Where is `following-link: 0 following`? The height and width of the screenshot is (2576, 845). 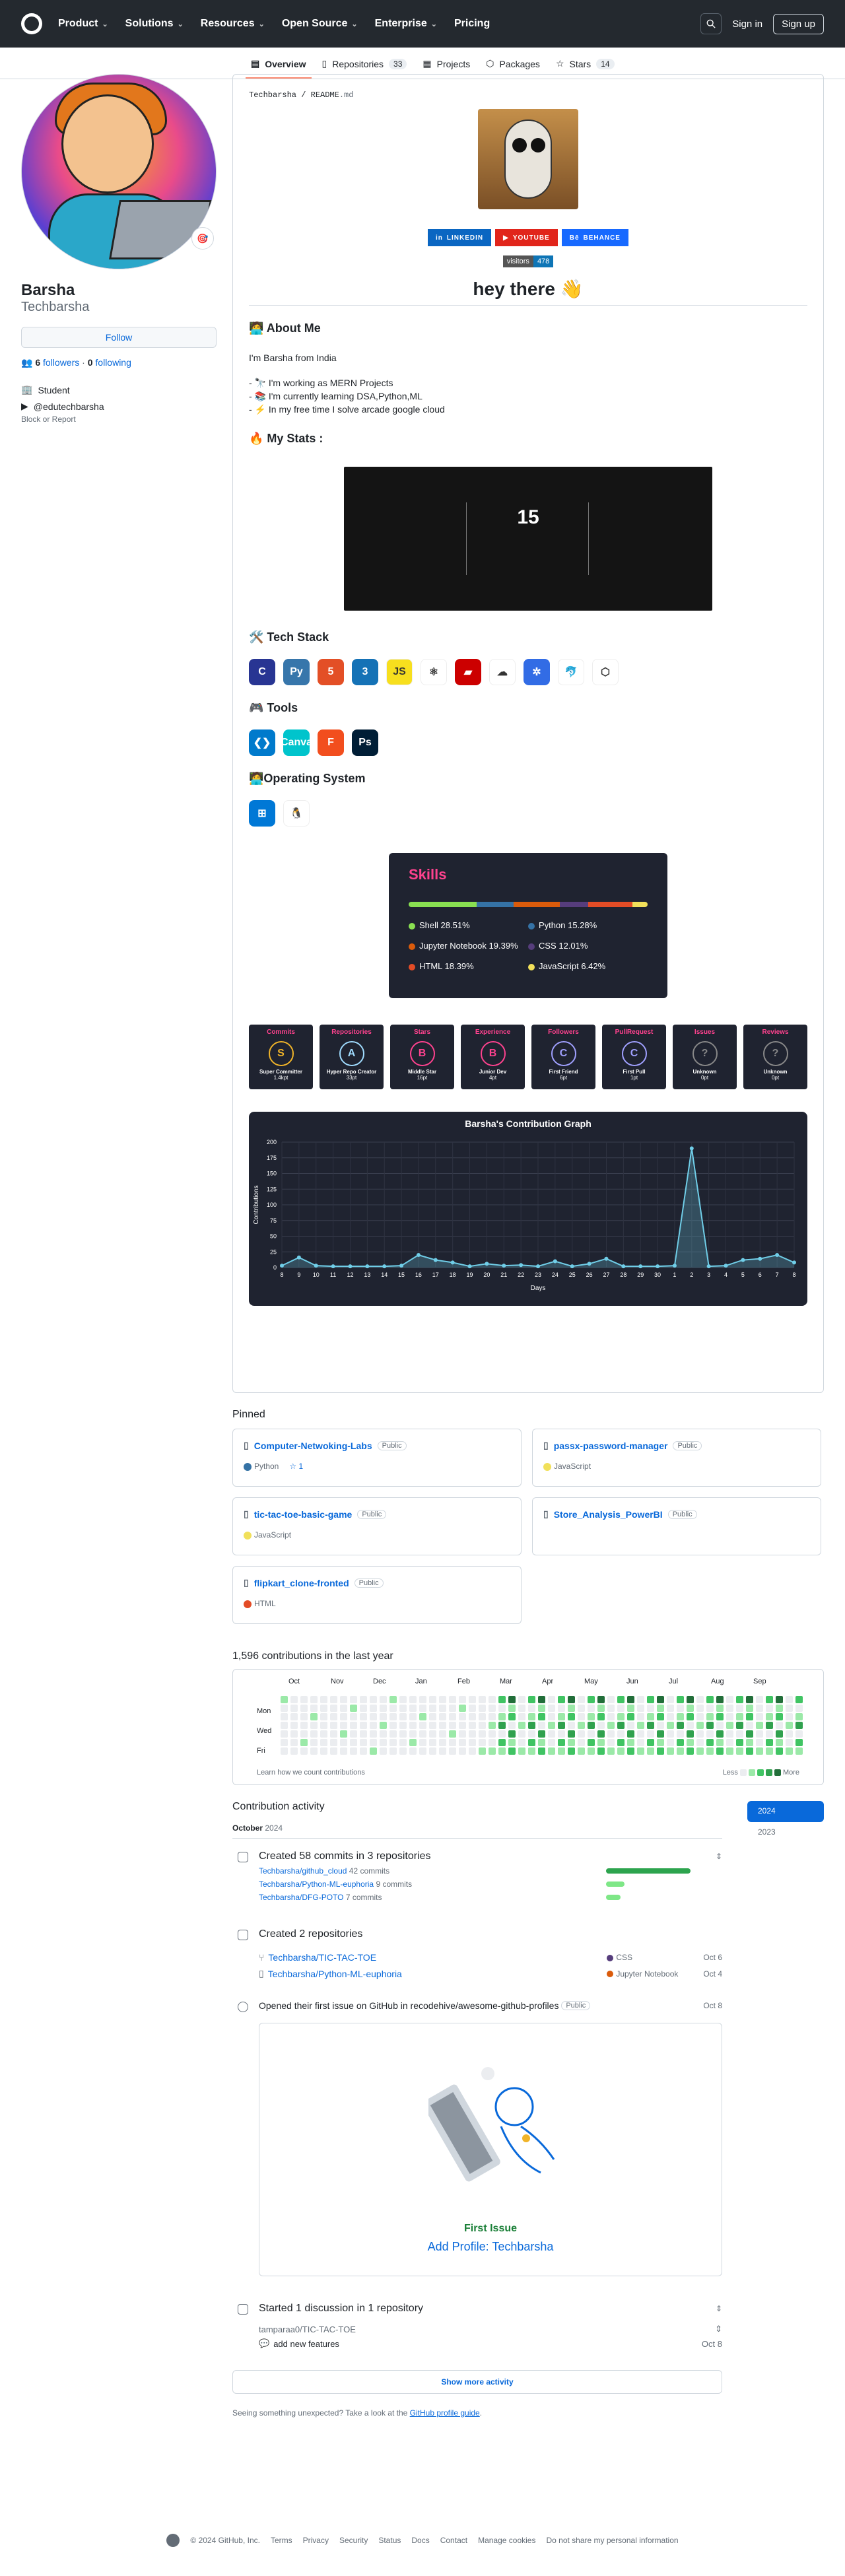 following-link: 0 following is located at coordinates (109, 363).